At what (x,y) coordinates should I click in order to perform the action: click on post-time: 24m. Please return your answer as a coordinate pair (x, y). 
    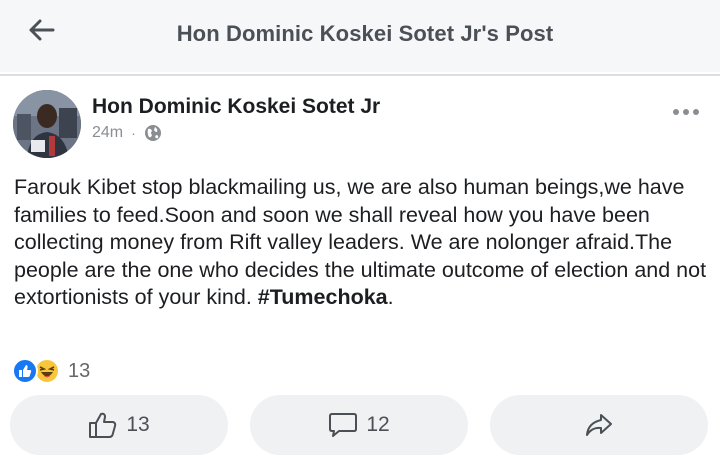
    Looking at the image, I should click on (107, 133).